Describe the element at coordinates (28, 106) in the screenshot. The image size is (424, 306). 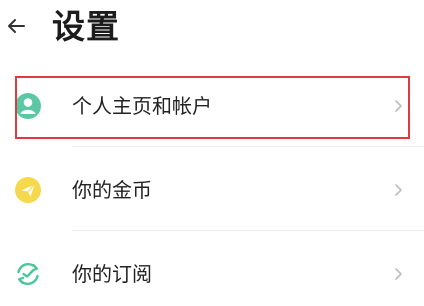
I see `user-circle-icon` at that location.